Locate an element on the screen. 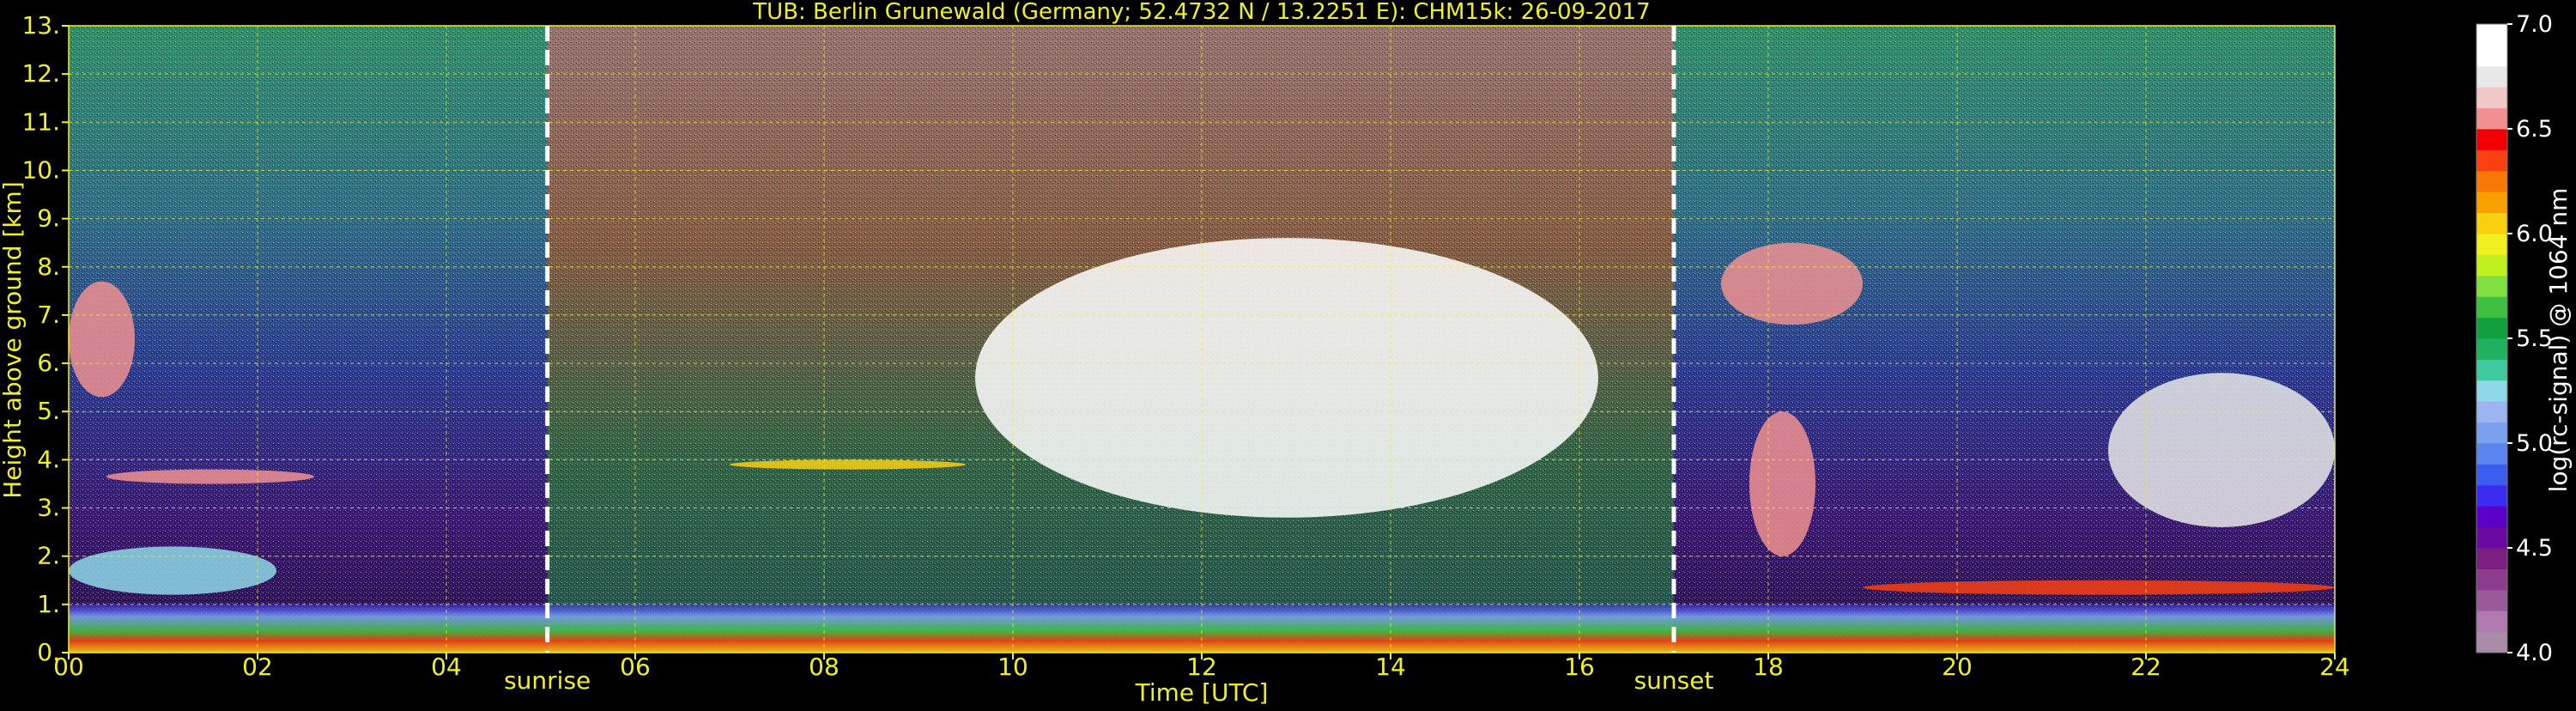 This screenshot has height=711, width=2576. y-tick-label-4: 4. is located at coordinates (48, 459).